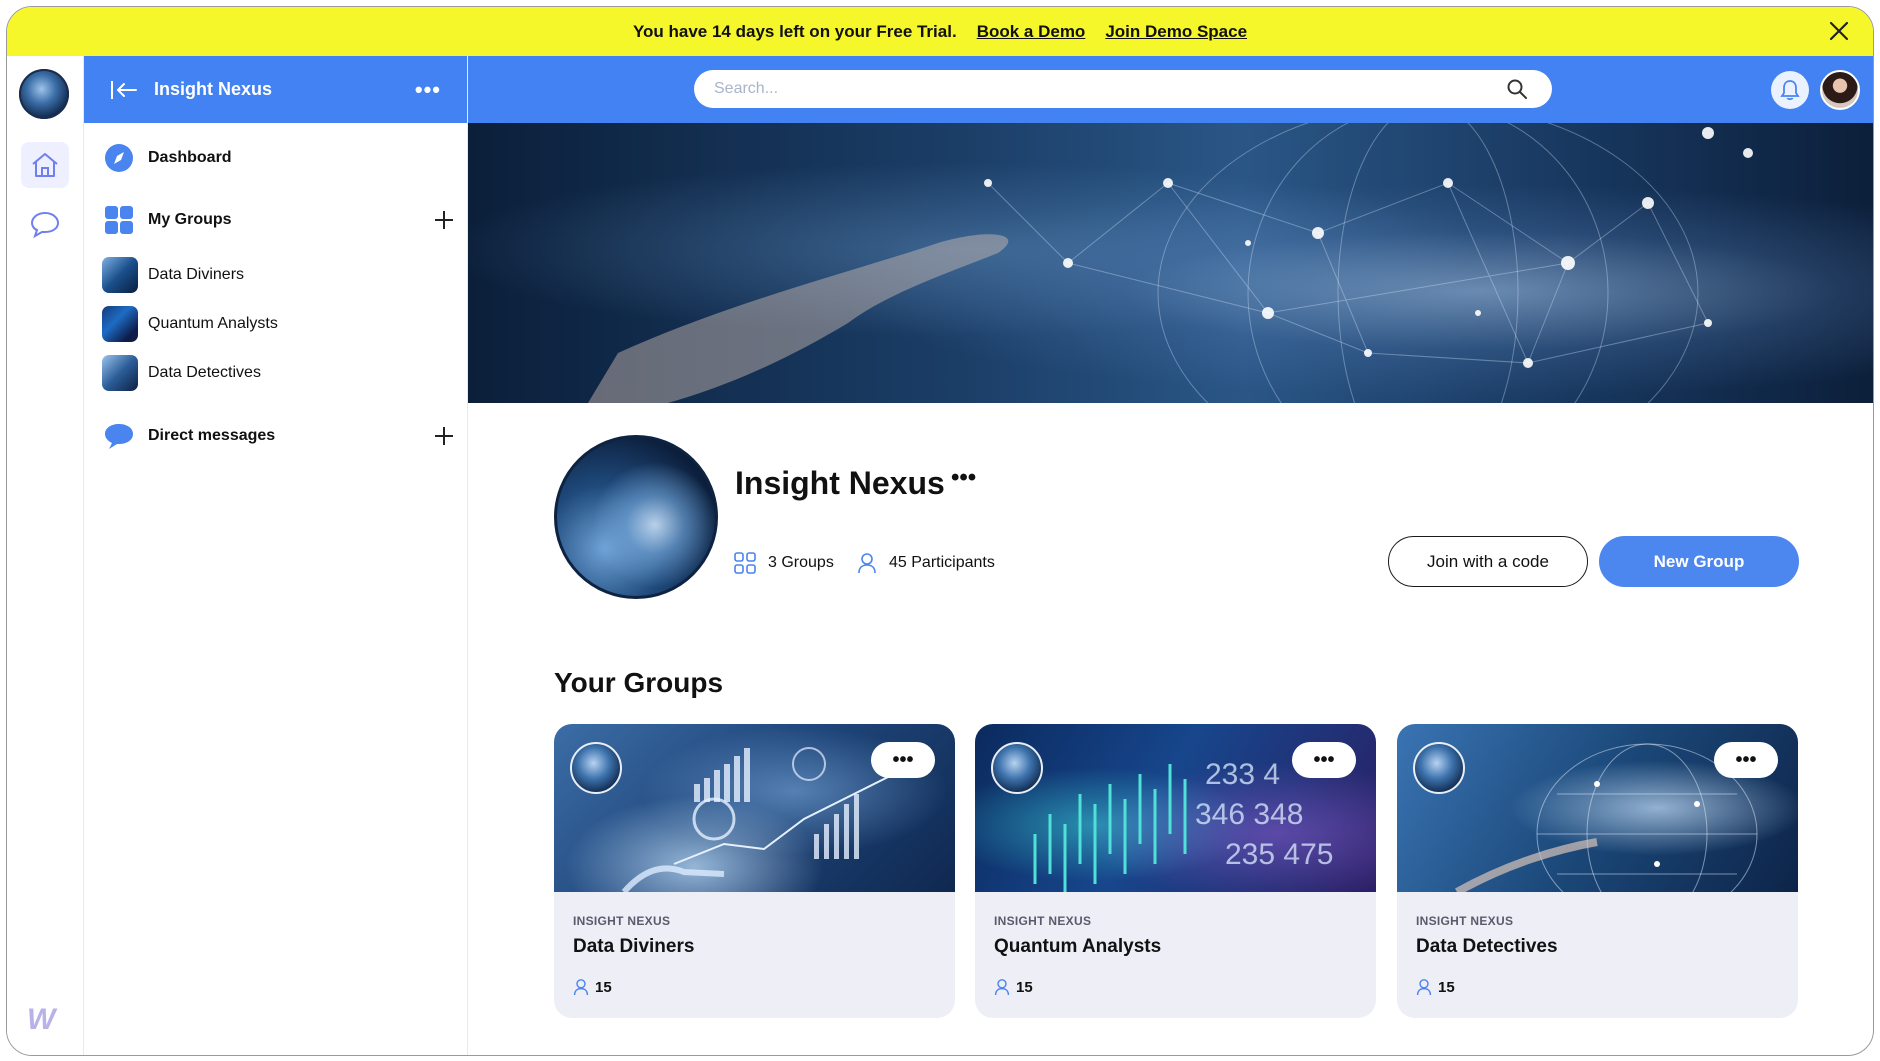 Image resolution: width=1880 pixels, height=1061 pixels. What do you see at coordinates (1487, 946) in the screenshot?
I see `group-card-name: Data Detectives` at bounding box center [1487, 946].